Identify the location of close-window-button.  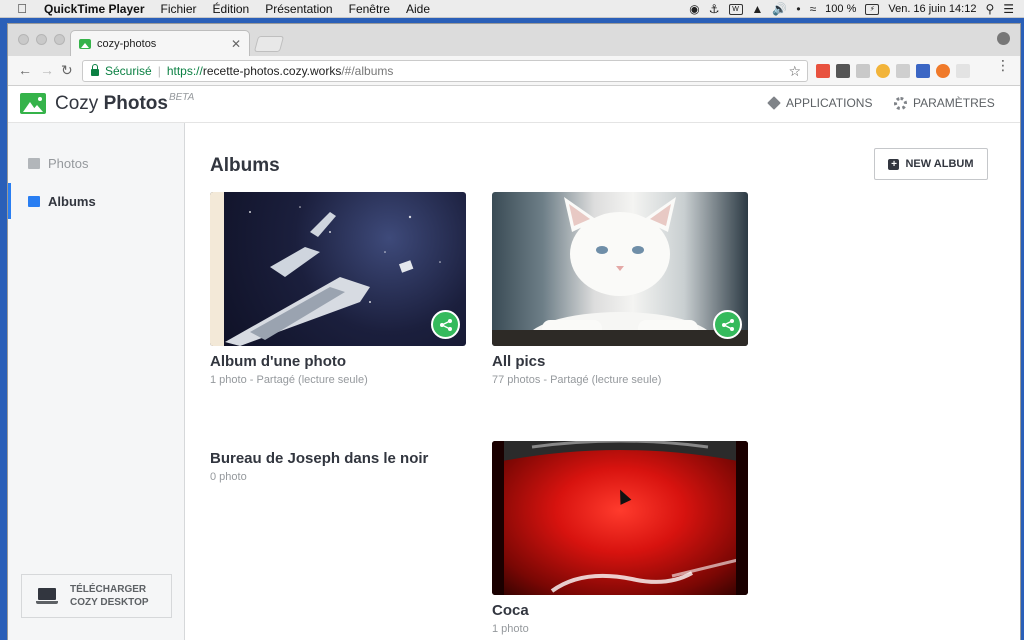
(23, 39).